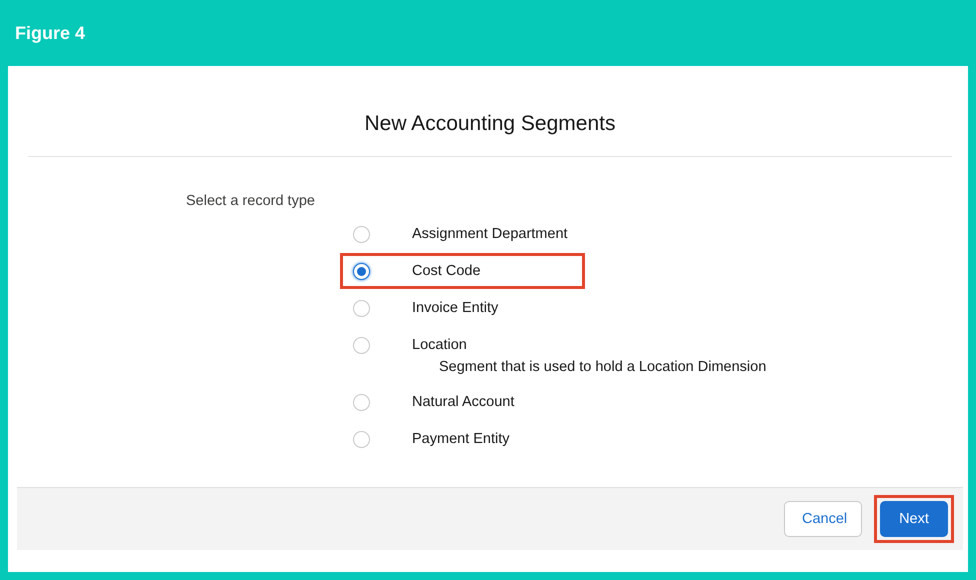  What do you see at coordinates (446, 271) in the screenshot?
I see `option-label: Cost Code` at bounding box center [446, 271].